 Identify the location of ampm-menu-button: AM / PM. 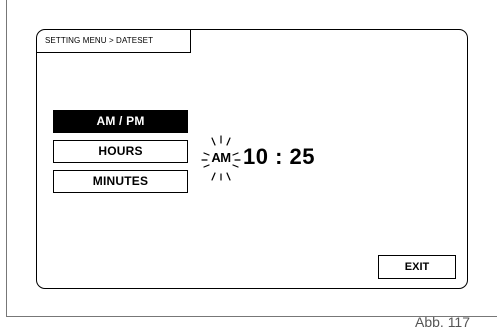
(120, 121).